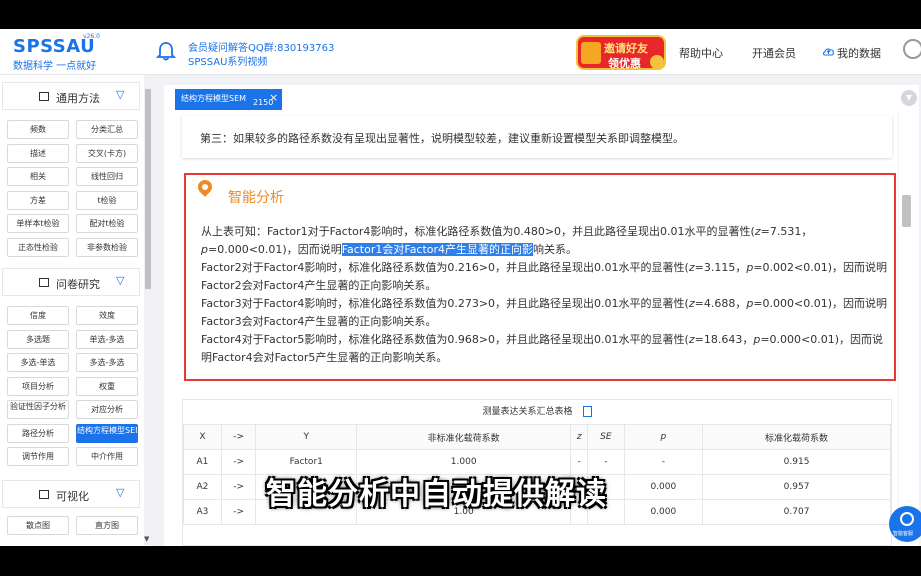  Describe the element at coordinates (38, 176) in the screenshot. I see `sidebar-item-general-4: 相关` at that location.